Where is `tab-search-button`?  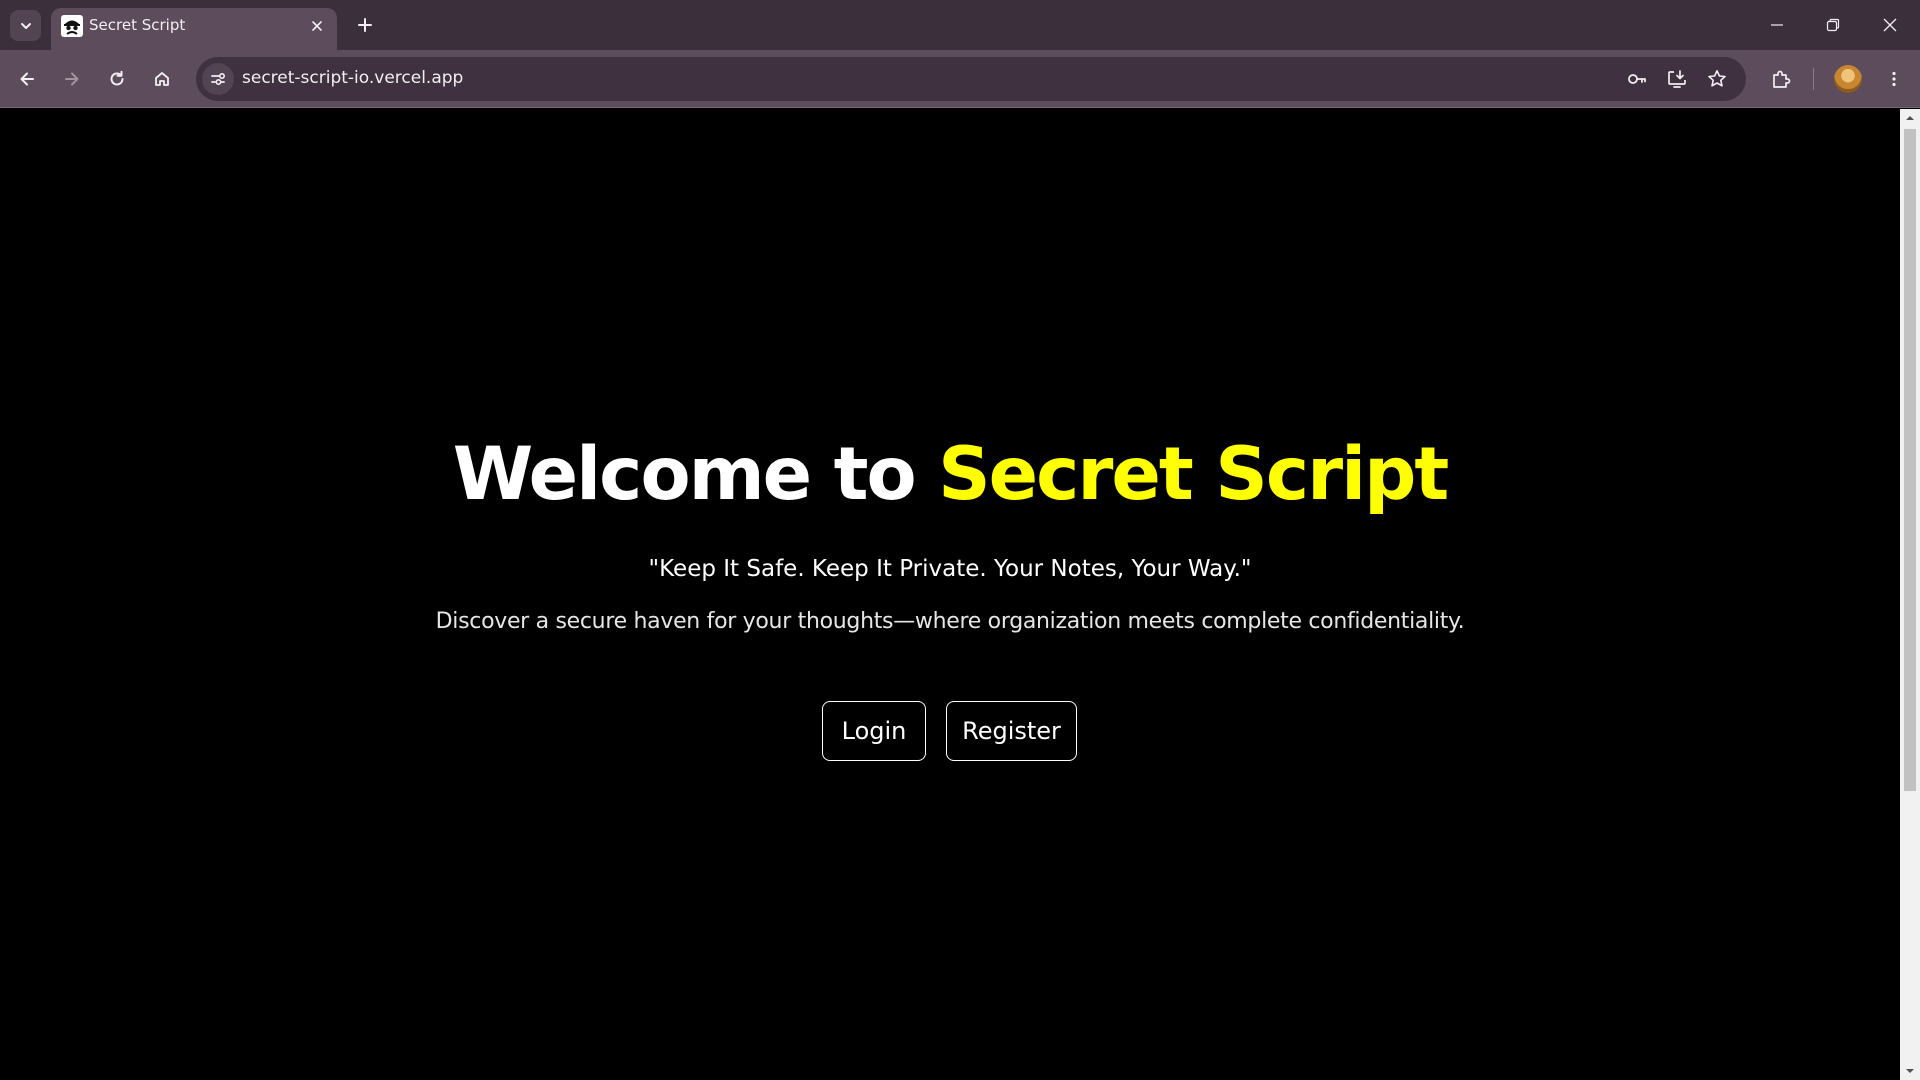 tab-search-button is located at coordinates (25, 25).